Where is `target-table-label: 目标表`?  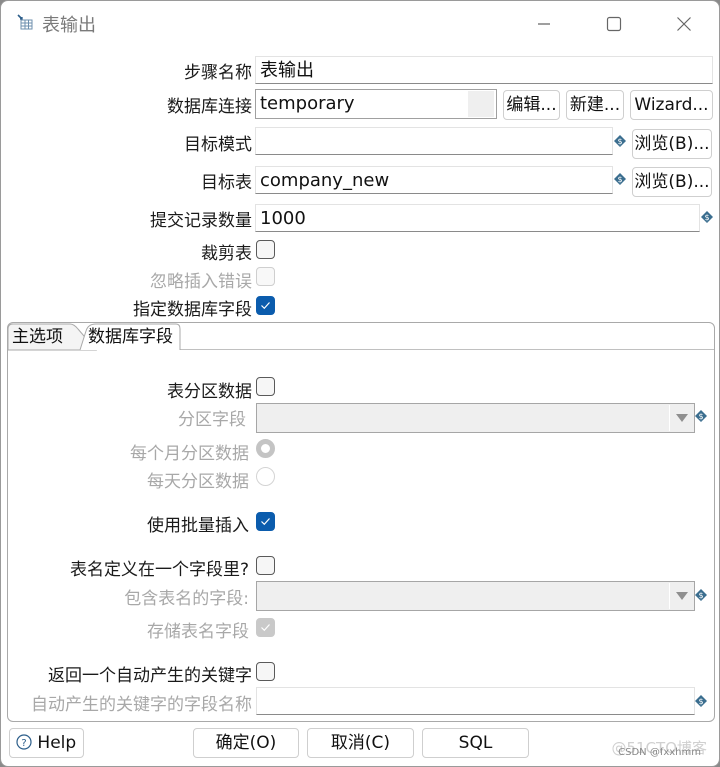
target-table-label: 目标表 is located at coordinates (226, 183).